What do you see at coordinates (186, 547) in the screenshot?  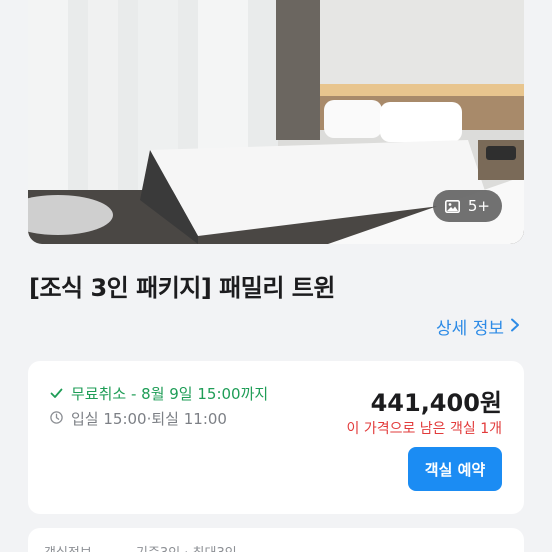 I see `room-info-value: 기준3인 · 최대3인` at bounding box center [186, 547].